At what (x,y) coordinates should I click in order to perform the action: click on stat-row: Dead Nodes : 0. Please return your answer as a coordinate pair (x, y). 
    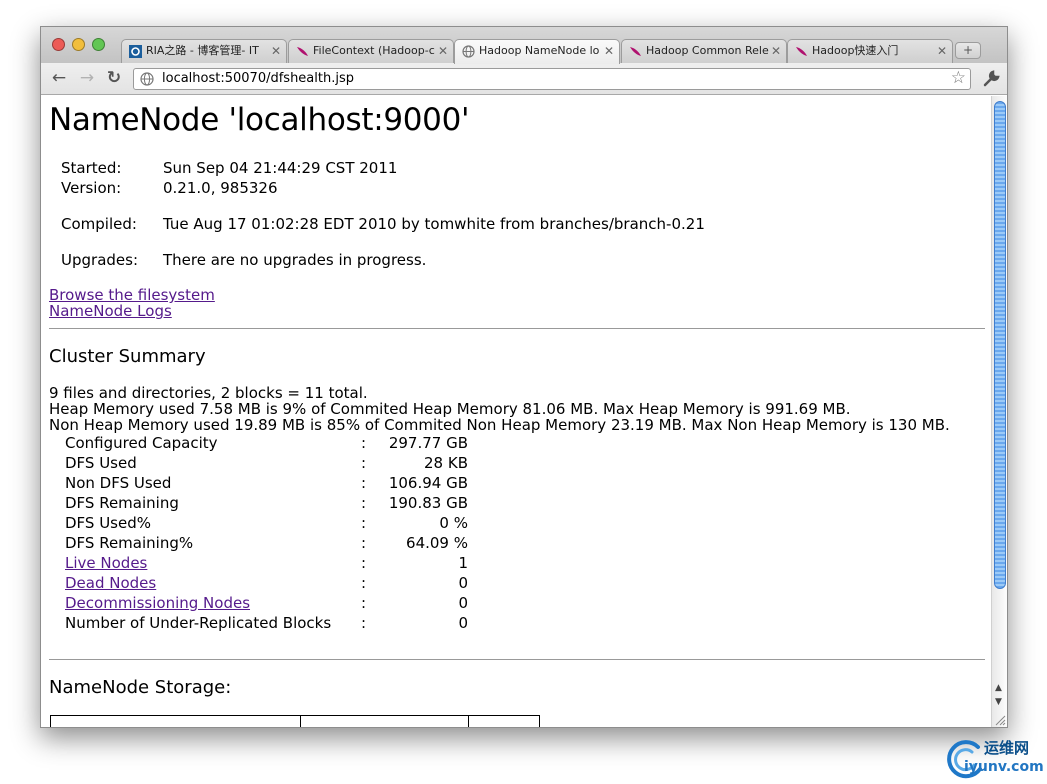
    Looking at the image, I should click on (266, 584).